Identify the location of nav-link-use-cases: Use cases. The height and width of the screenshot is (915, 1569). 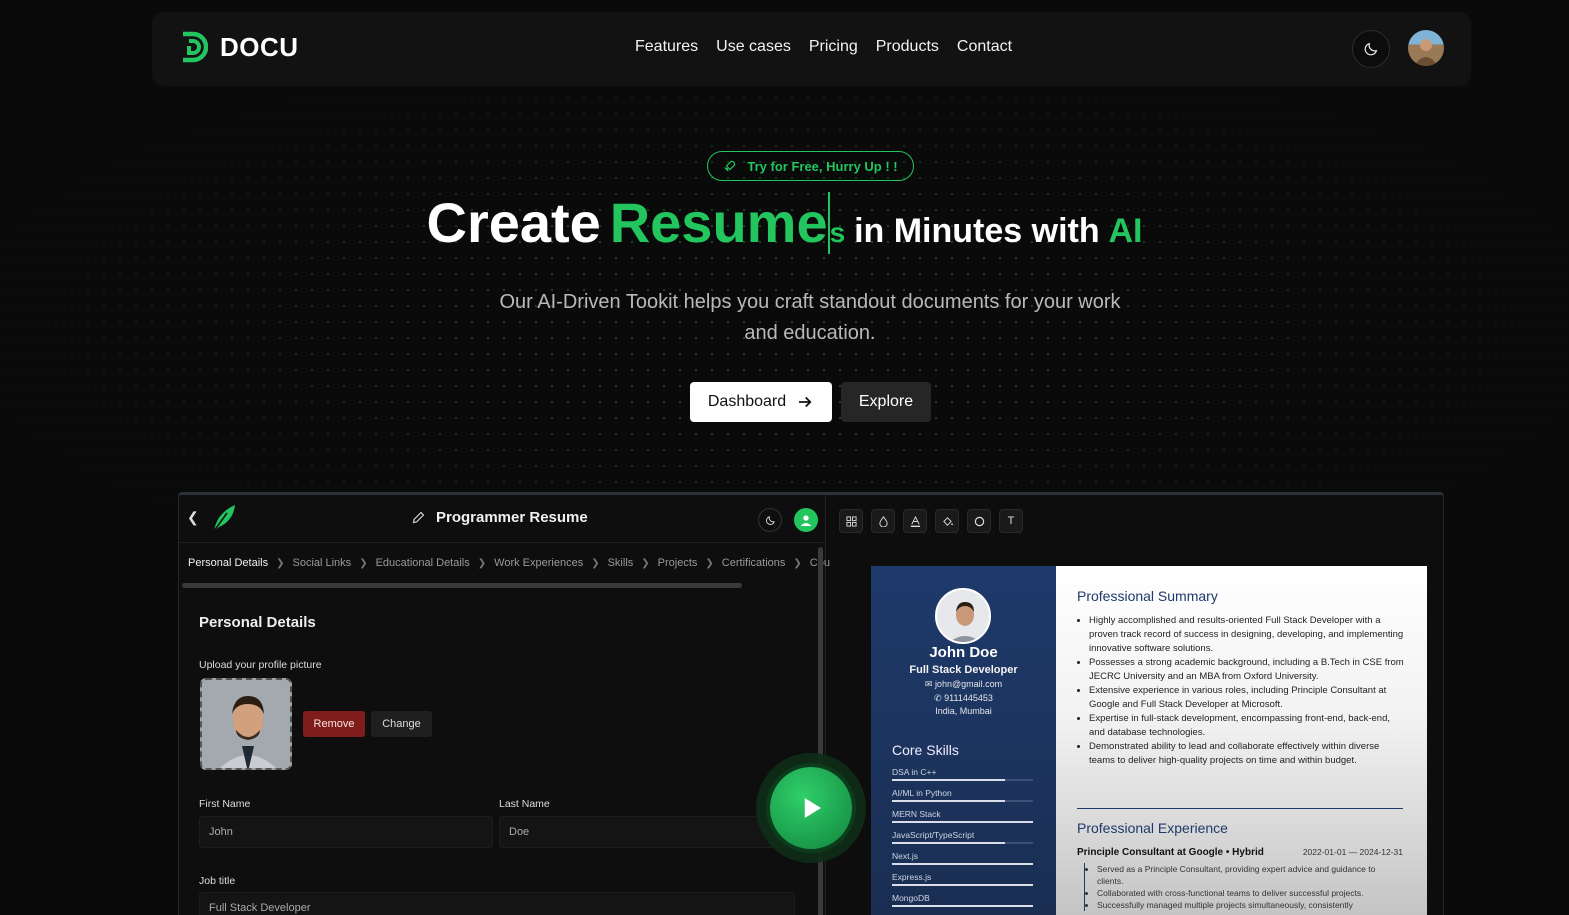
(753, 47).